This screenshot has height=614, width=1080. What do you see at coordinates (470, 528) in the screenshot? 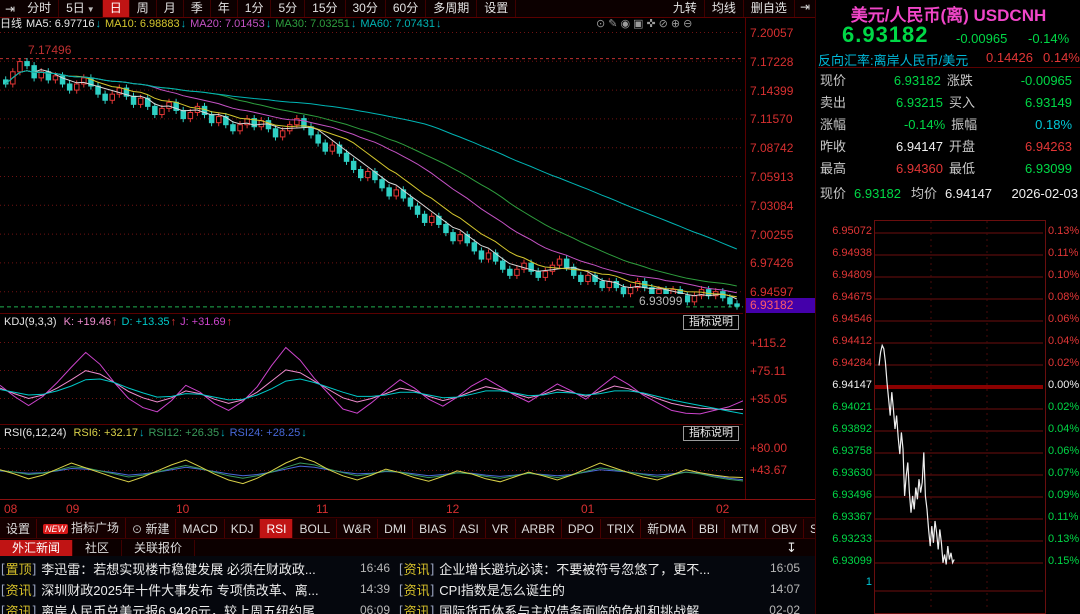
I see `indicator-tab-ASI: ASI` at bounding box center [470, 528].